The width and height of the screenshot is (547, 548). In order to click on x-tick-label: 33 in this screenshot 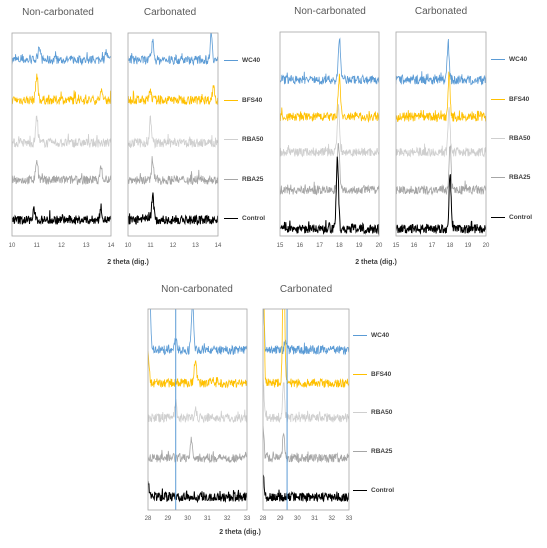, I will do `click(349, 519)`.